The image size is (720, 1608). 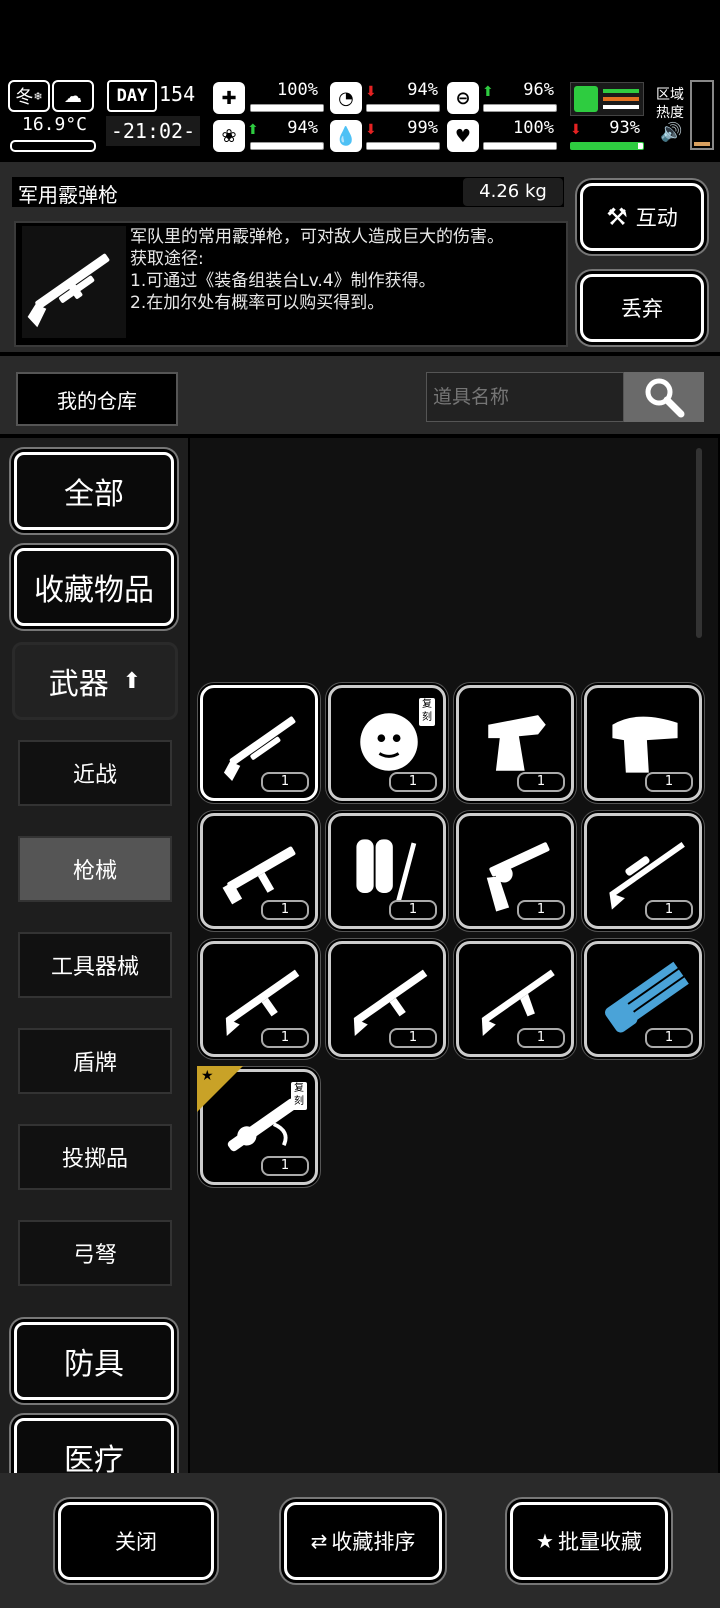 I want to click on zone-heat-meter, so click(x=702, y=115).